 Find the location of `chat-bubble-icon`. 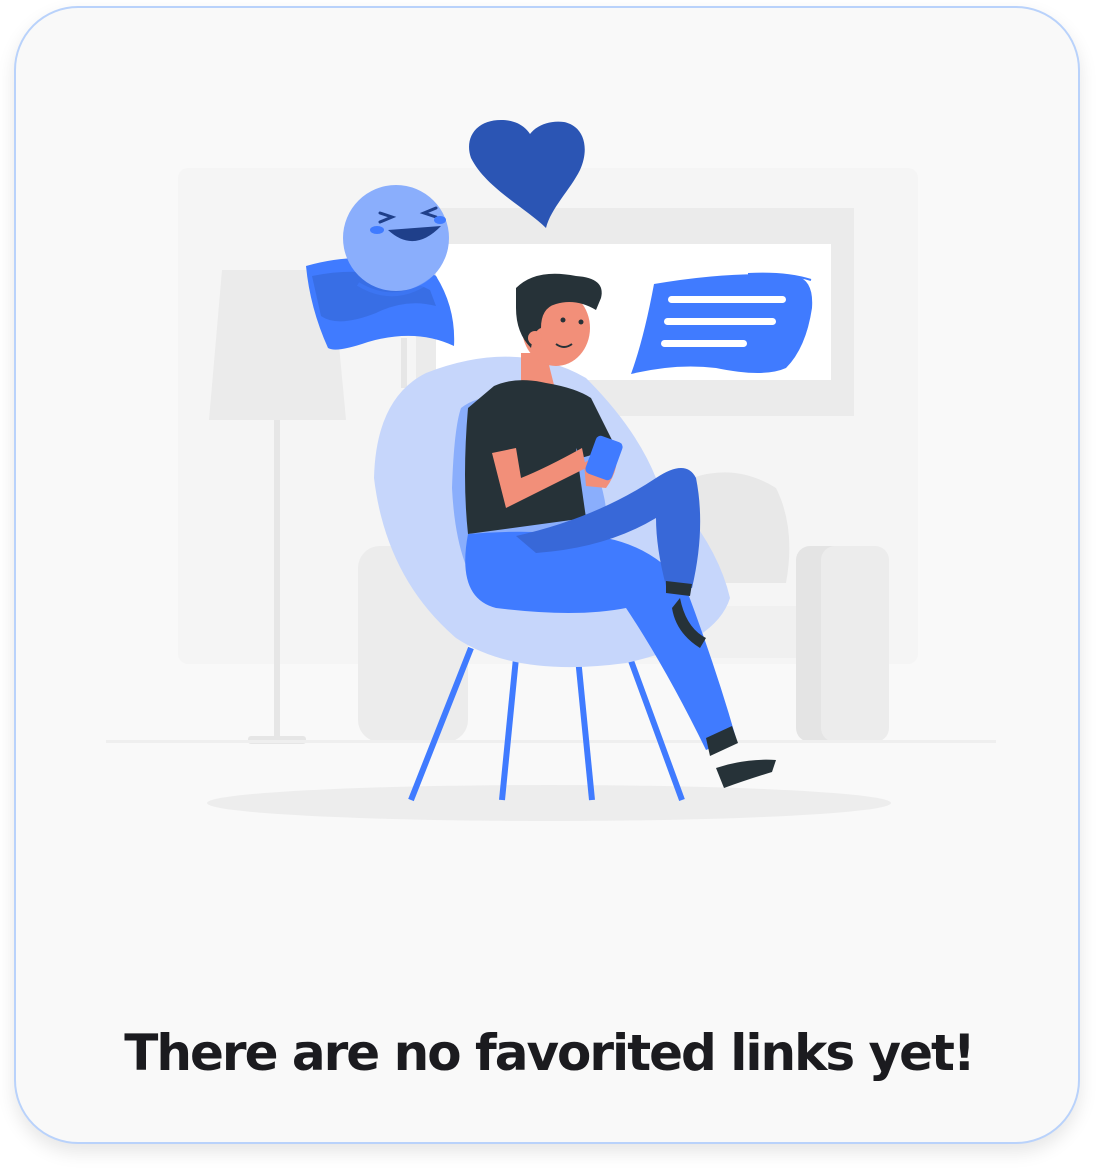

chat-bubble-icon is located at coordinates (722, 323).